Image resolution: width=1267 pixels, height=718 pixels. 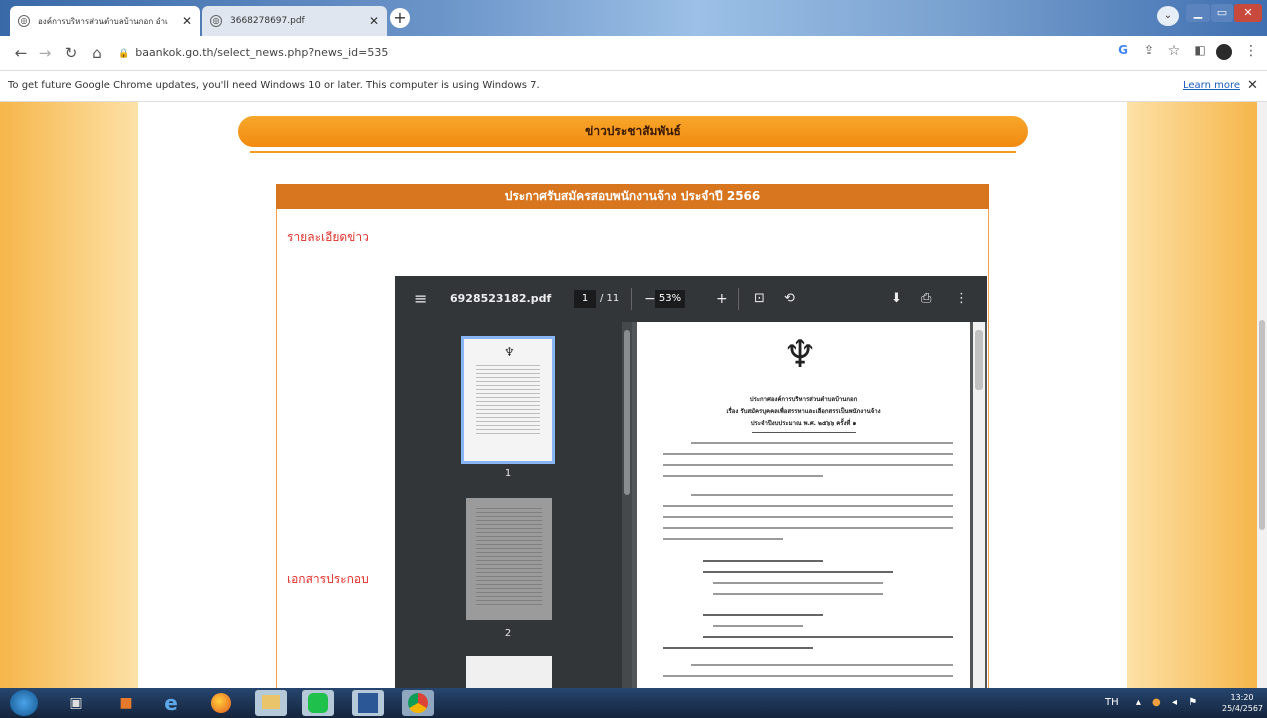 I want to click on page-total: / 11, so click(x=610, y=298).